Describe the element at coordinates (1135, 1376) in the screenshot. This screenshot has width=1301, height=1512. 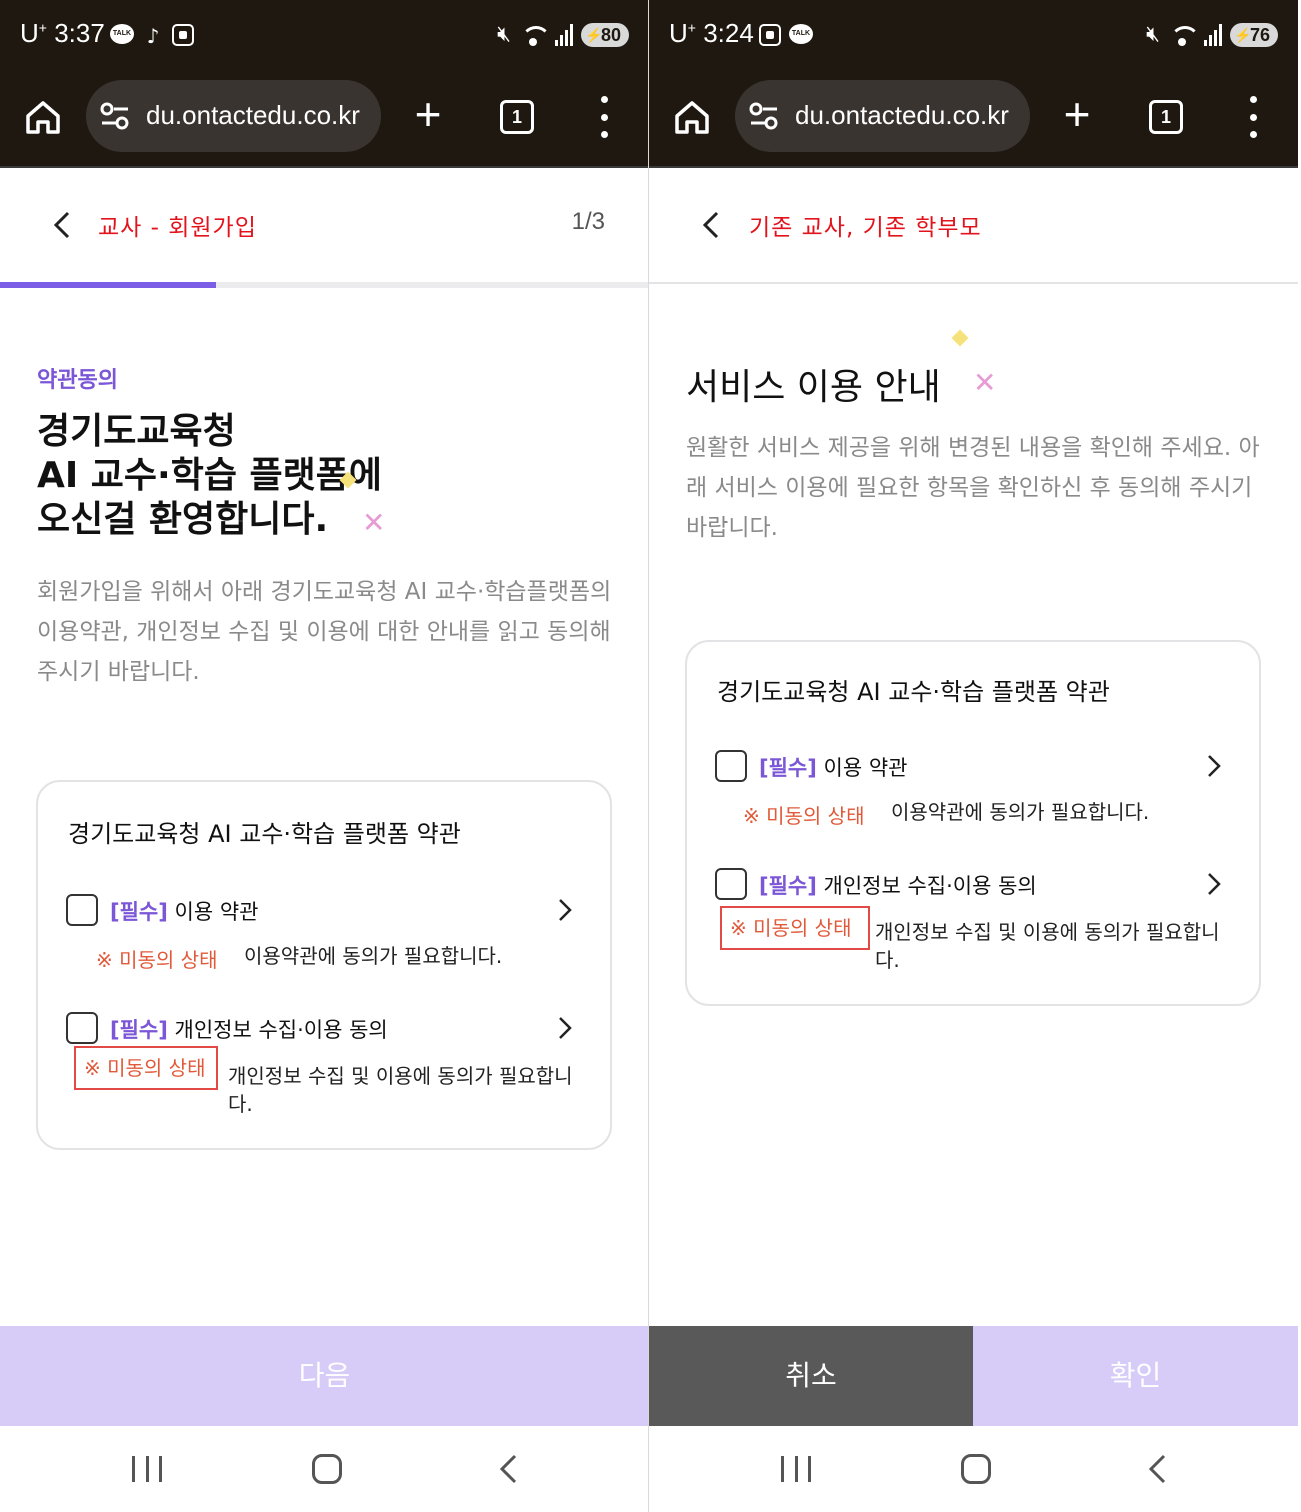
I see `confirm-button: 확인` at that location.